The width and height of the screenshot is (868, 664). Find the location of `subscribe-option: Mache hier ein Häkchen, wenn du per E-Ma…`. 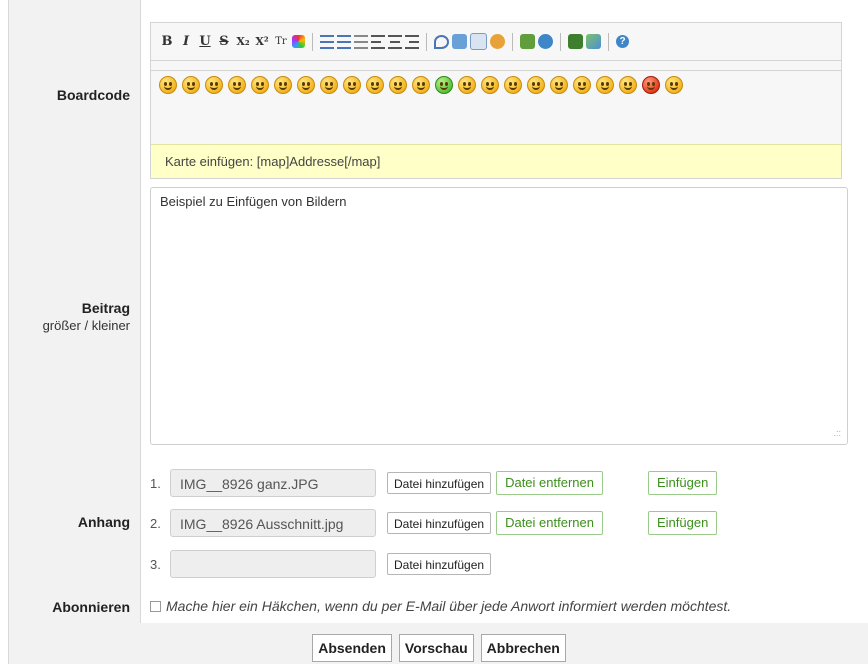

subscribe-option: Mache hier ein Häkchen, wenn du per E-Ma… is located at coordinates (440, 606).